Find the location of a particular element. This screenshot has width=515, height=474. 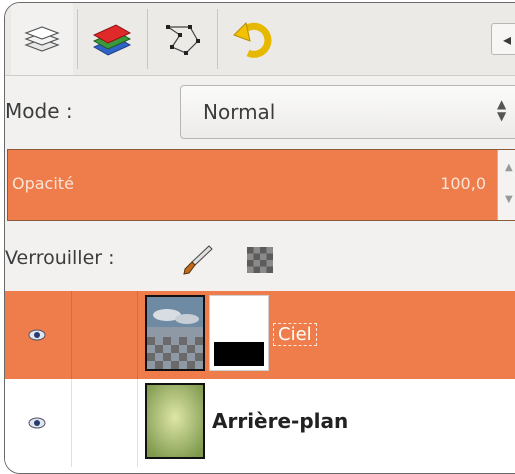

tab-menu-button: ◂ is located at coordinates (503, 39).